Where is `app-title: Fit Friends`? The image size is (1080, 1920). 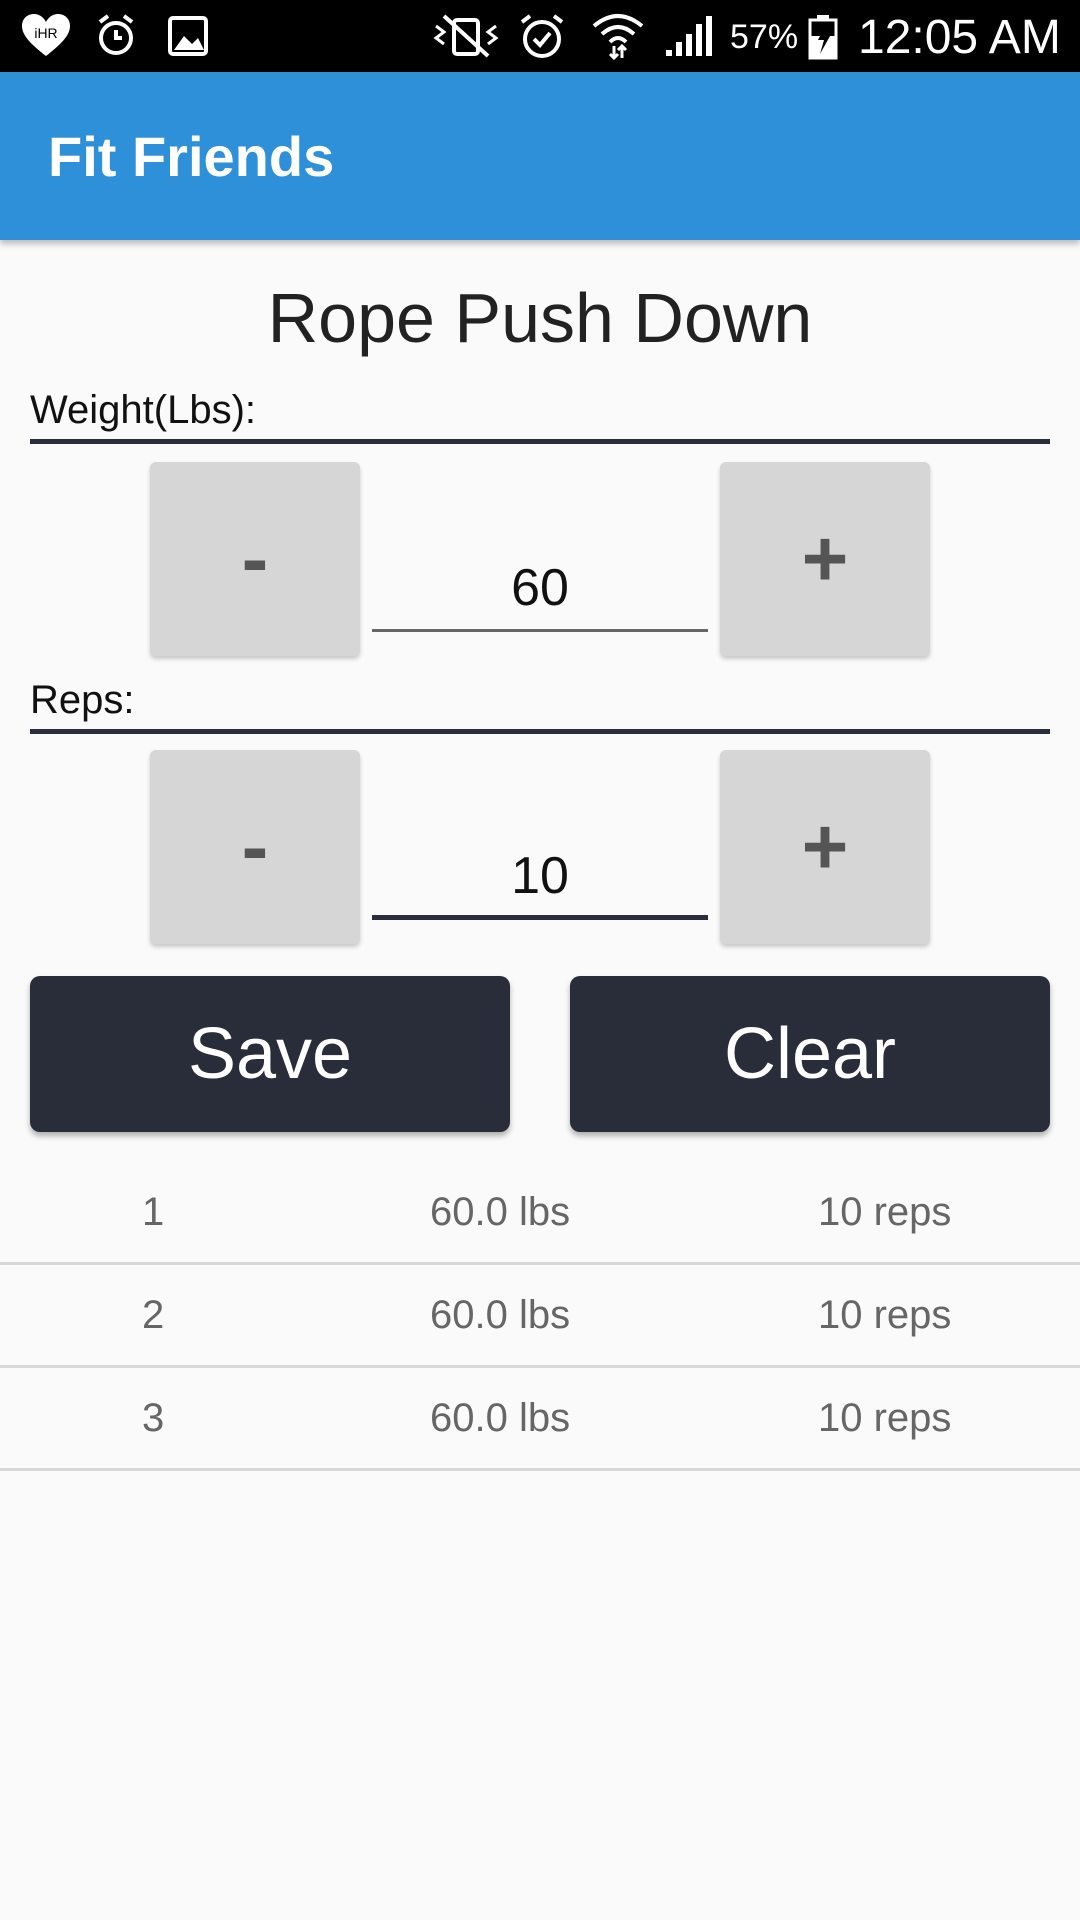
app-title: Fit Friends is located at coordinates (191, 156).